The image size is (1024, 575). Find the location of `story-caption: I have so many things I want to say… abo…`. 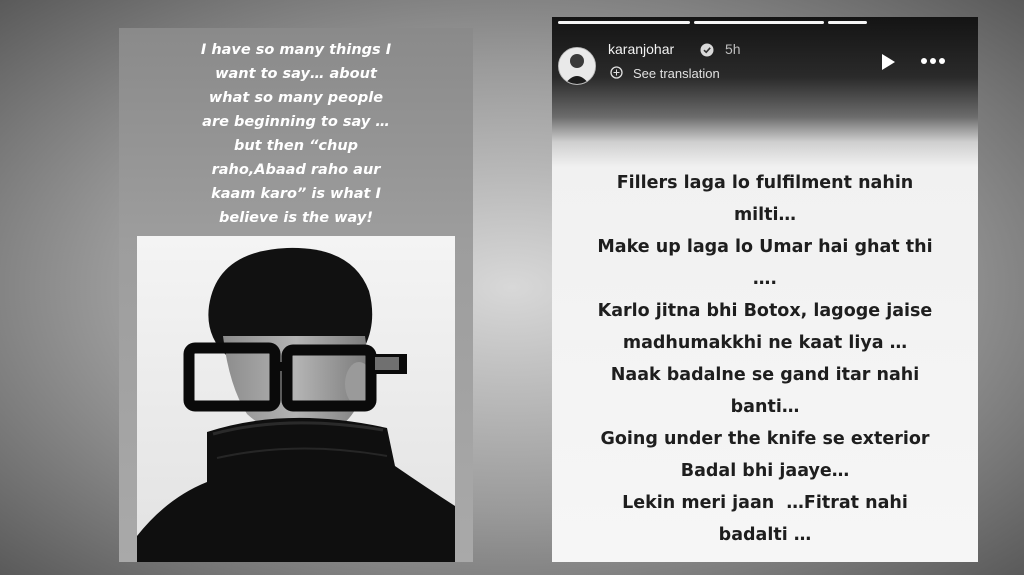

story-caption: I have so many things I want to say… abo… is located at coordinates (296, 134).